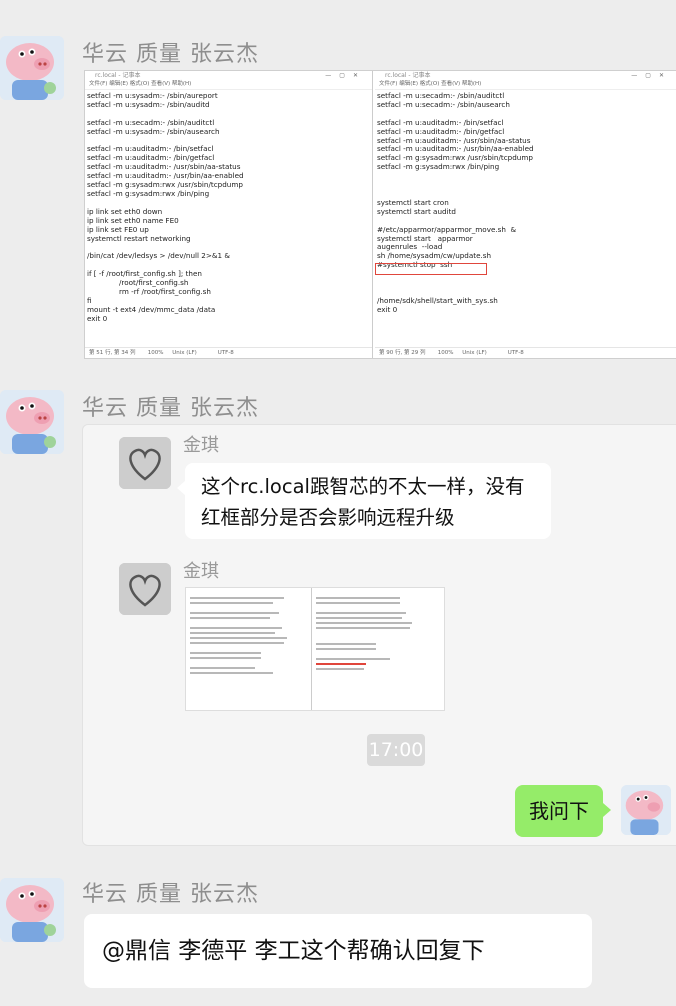 The height and width of the screenshot is (1006, 676). What do you see at coordinates (293, 951) in the screenshot?
I see `message-text: @鼎信 李德平 李工这个帮确认回复下` at bounding box center [293, 951].